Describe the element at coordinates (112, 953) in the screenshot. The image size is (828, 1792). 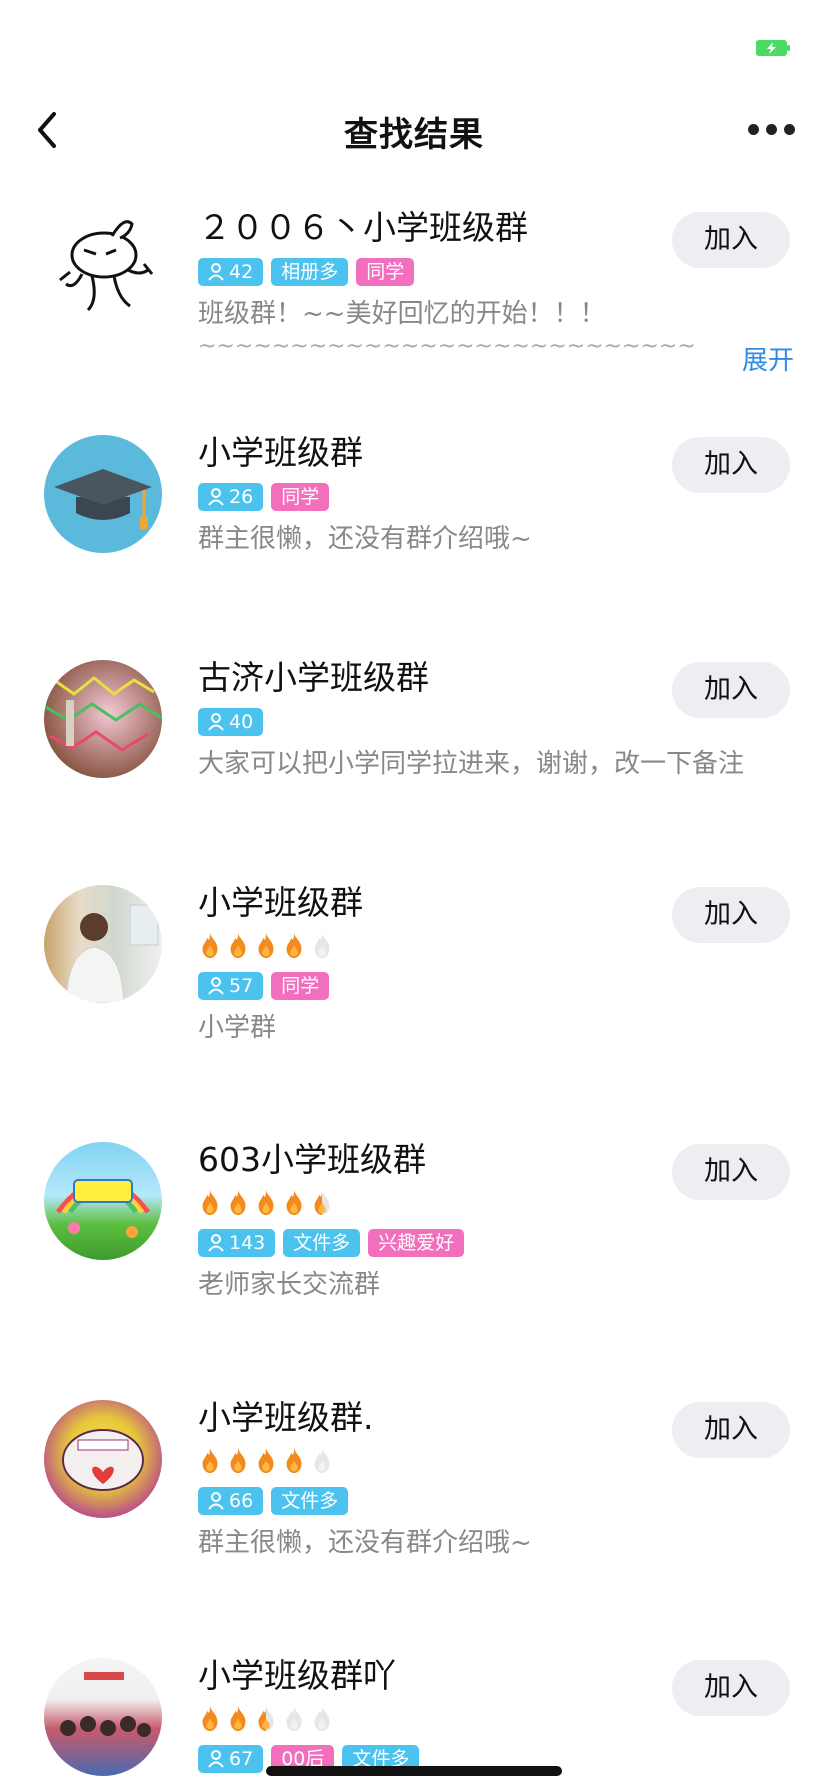
I see `person-photo-icon` at that location.